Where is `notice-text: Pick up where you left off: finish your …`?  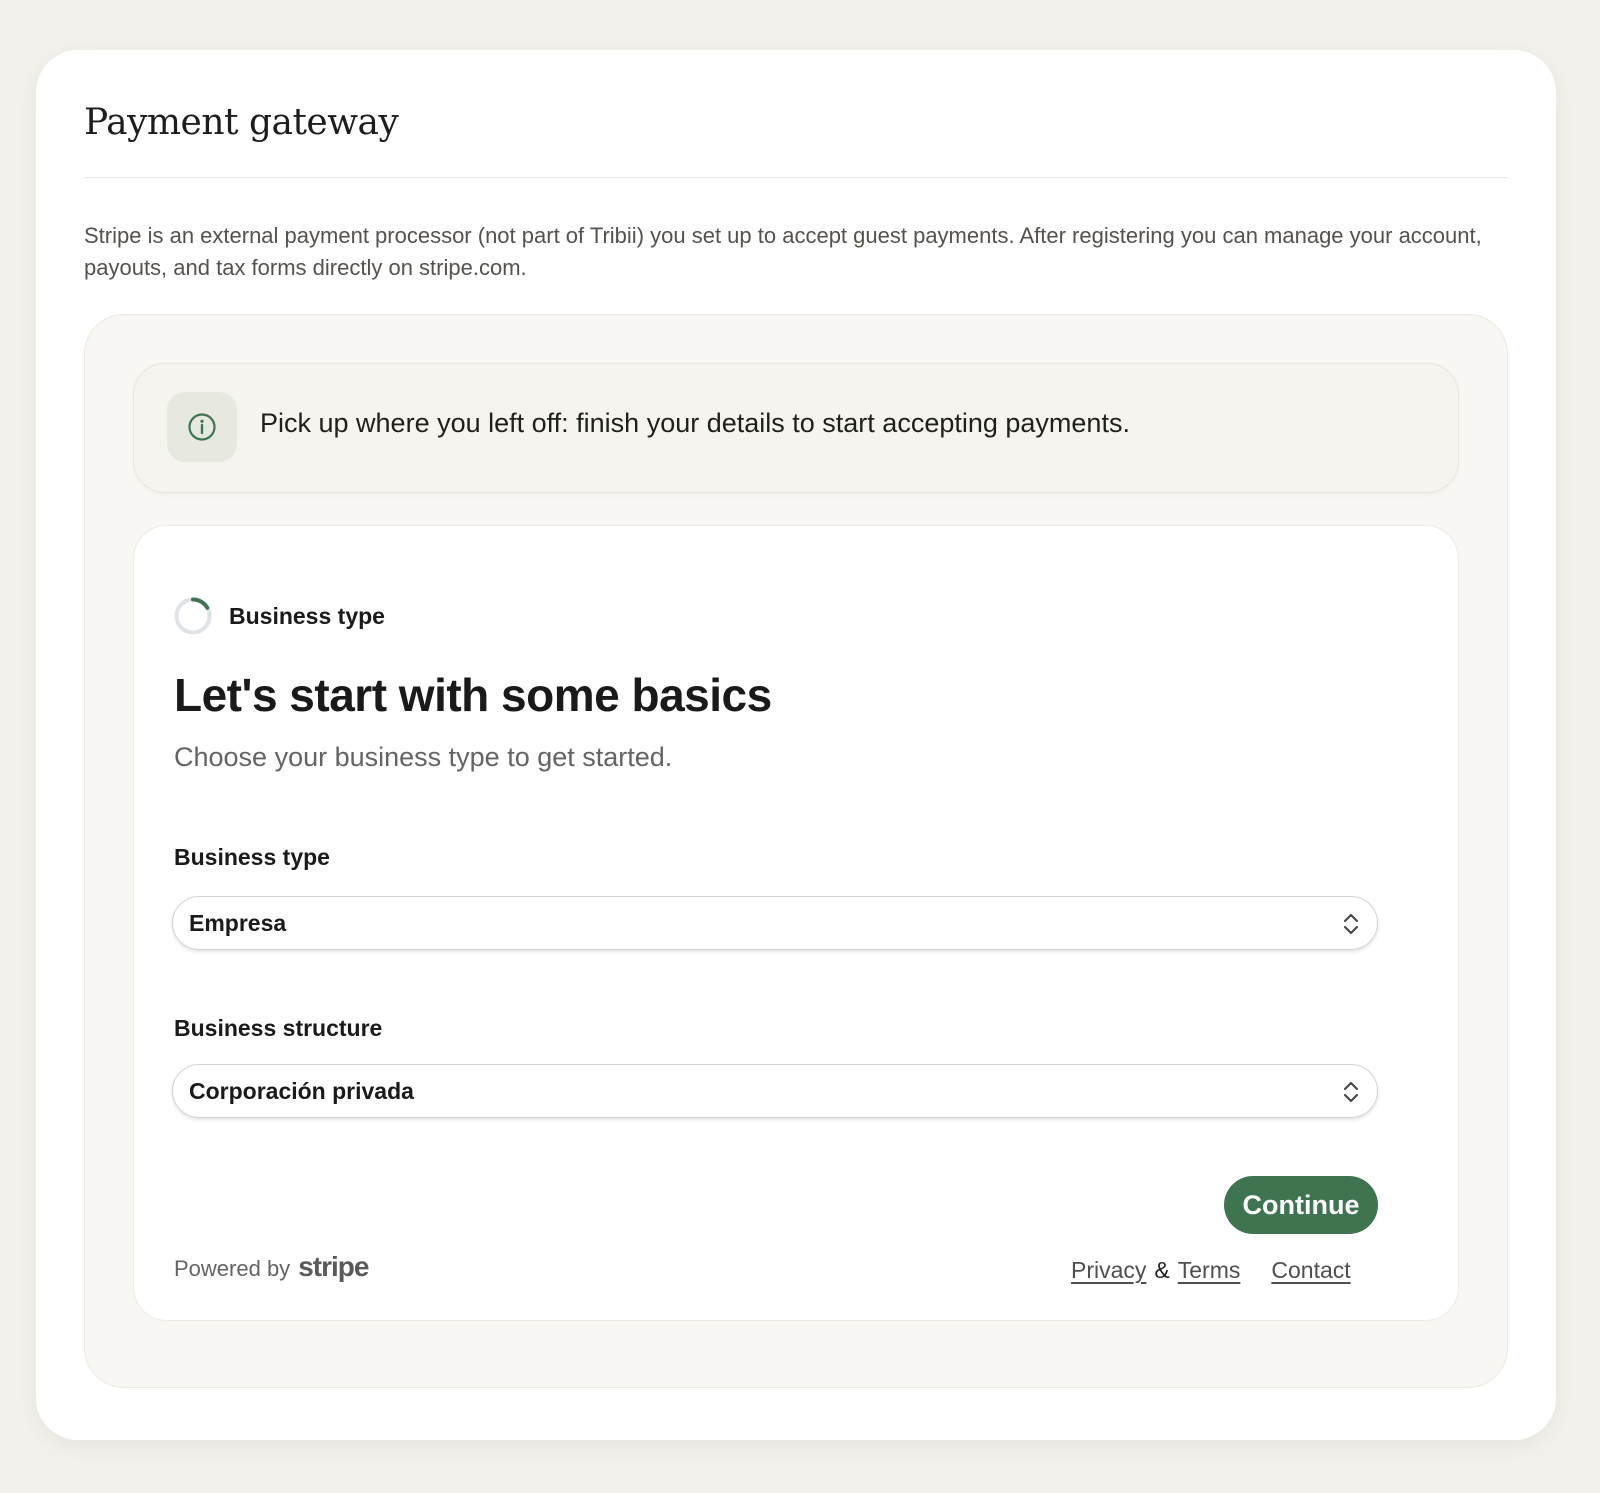
notice-text: Pick up where you left off: finish your … is located at coordinates (695, 423).